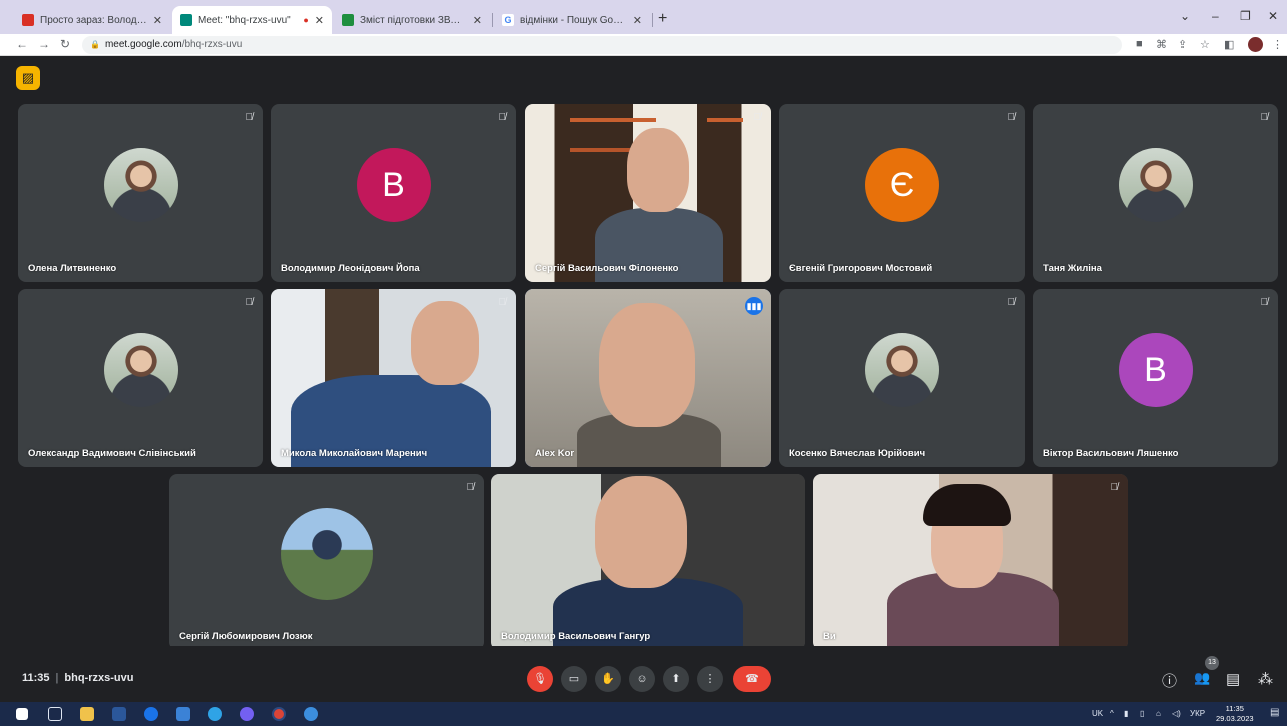  What do you see at coordinates (613, 120) in the screenshot?
I see `bookshelf-books` at bounding box center [613, 120].